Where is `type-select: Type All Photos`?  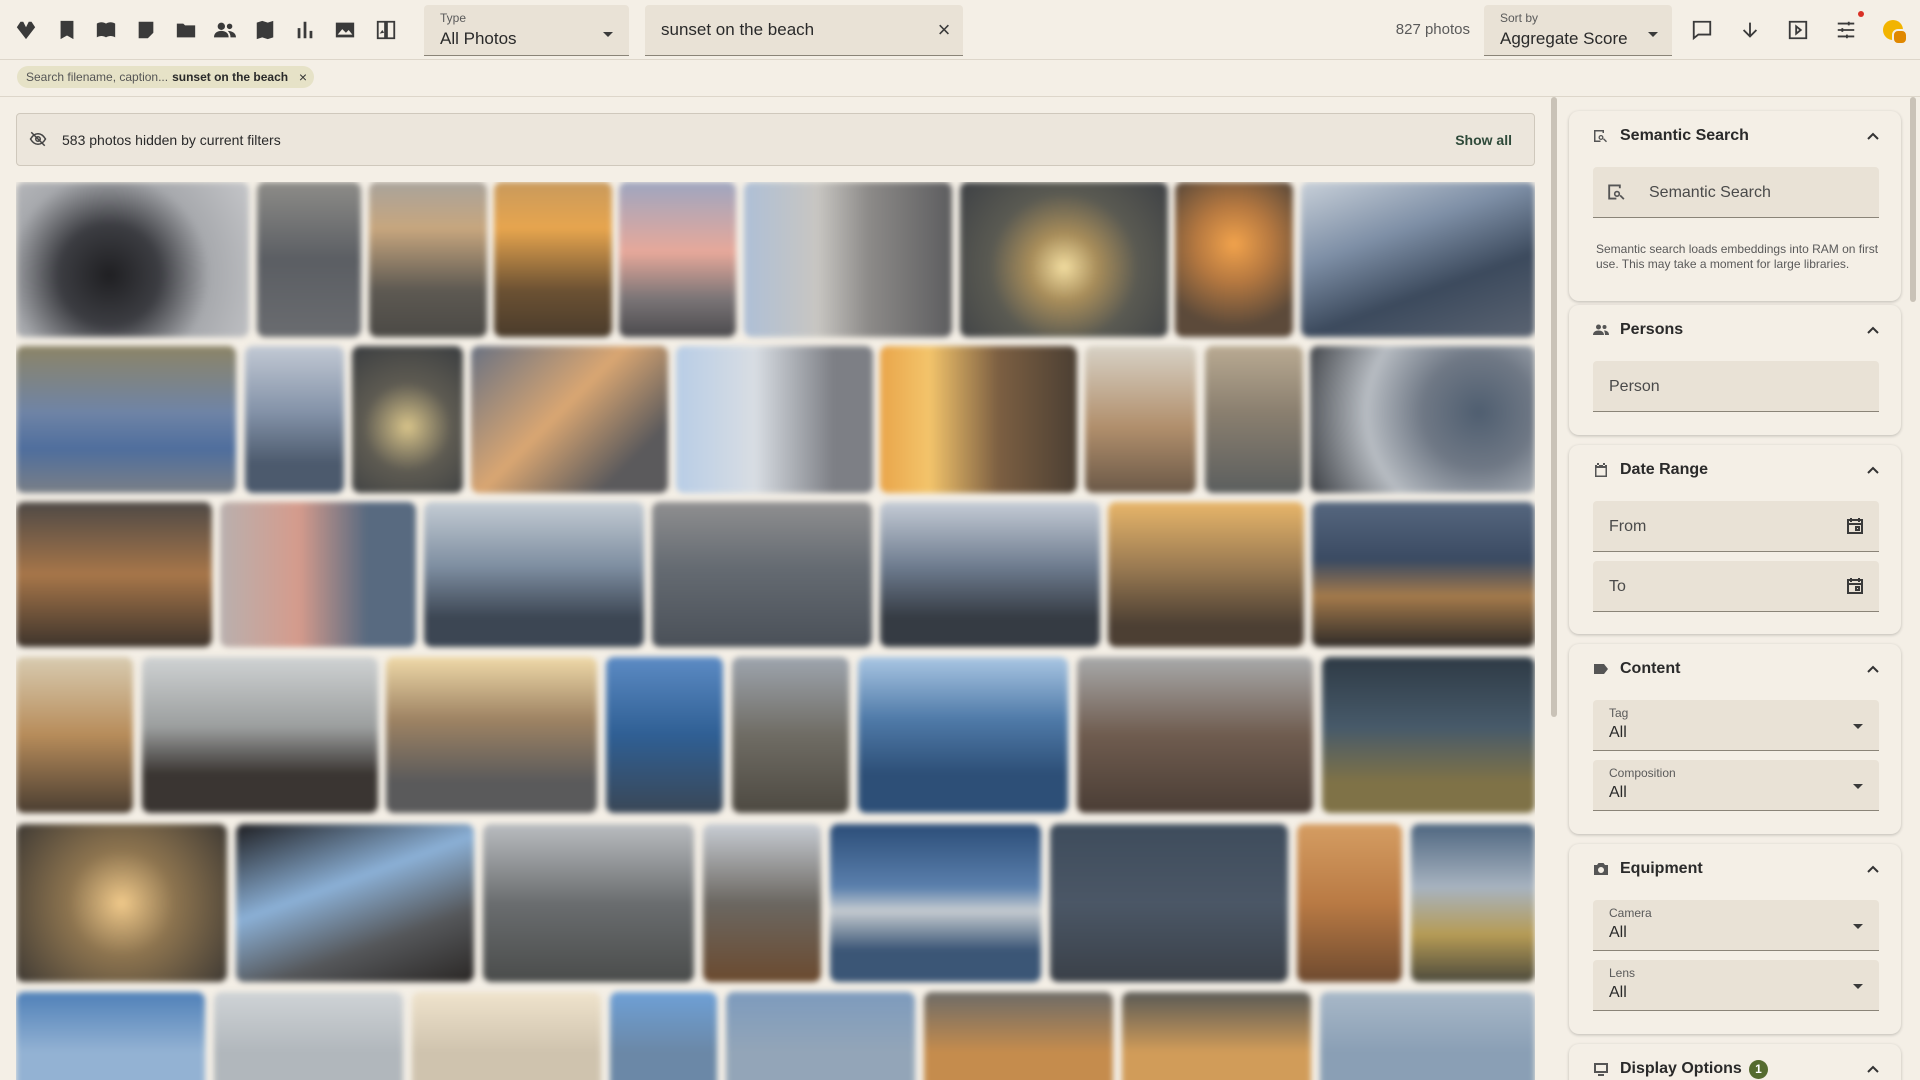
type-select: Type All Photos is located at coordinates (526, 30).